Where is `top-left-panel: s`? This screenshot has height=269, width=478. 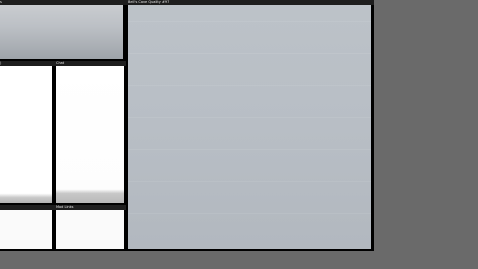 top-left-panel: s is located at coordinates (63, 30).